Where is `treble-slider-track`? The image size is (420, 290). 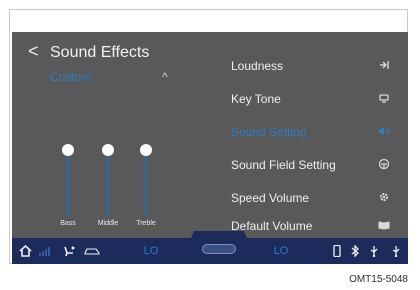
treble-slider-track is located at coordinates (146, 183).